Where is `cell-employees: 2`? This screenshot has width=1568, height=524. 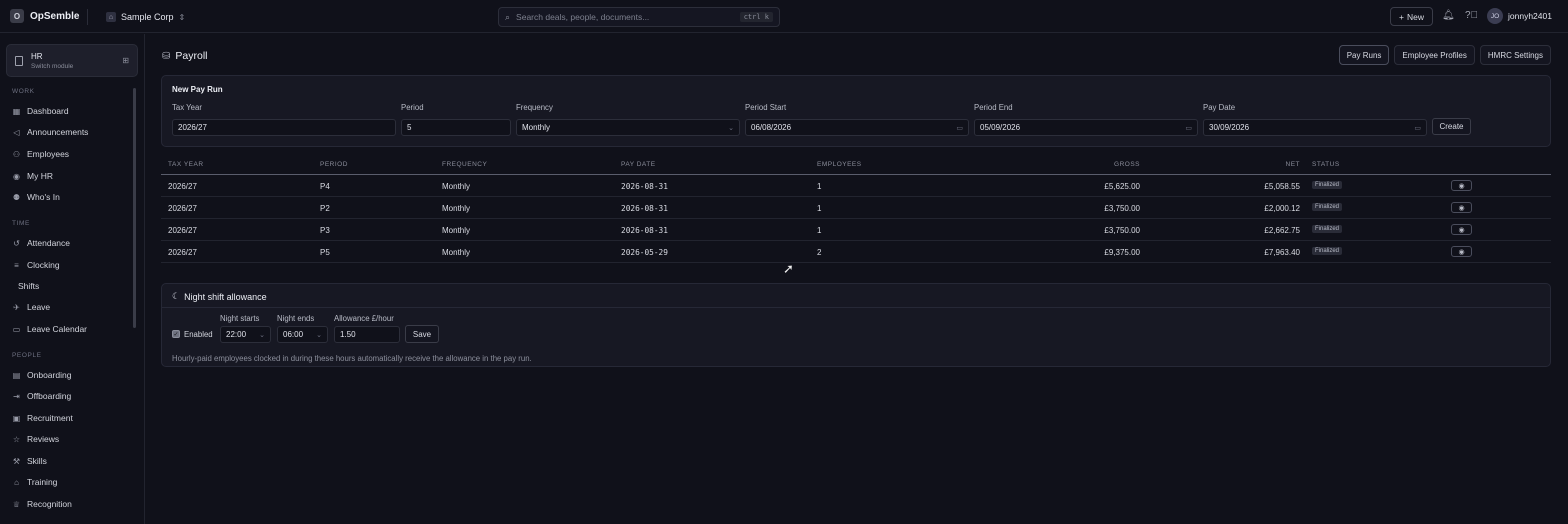
cell-employees: 2 is located at coordinates (819, 252).